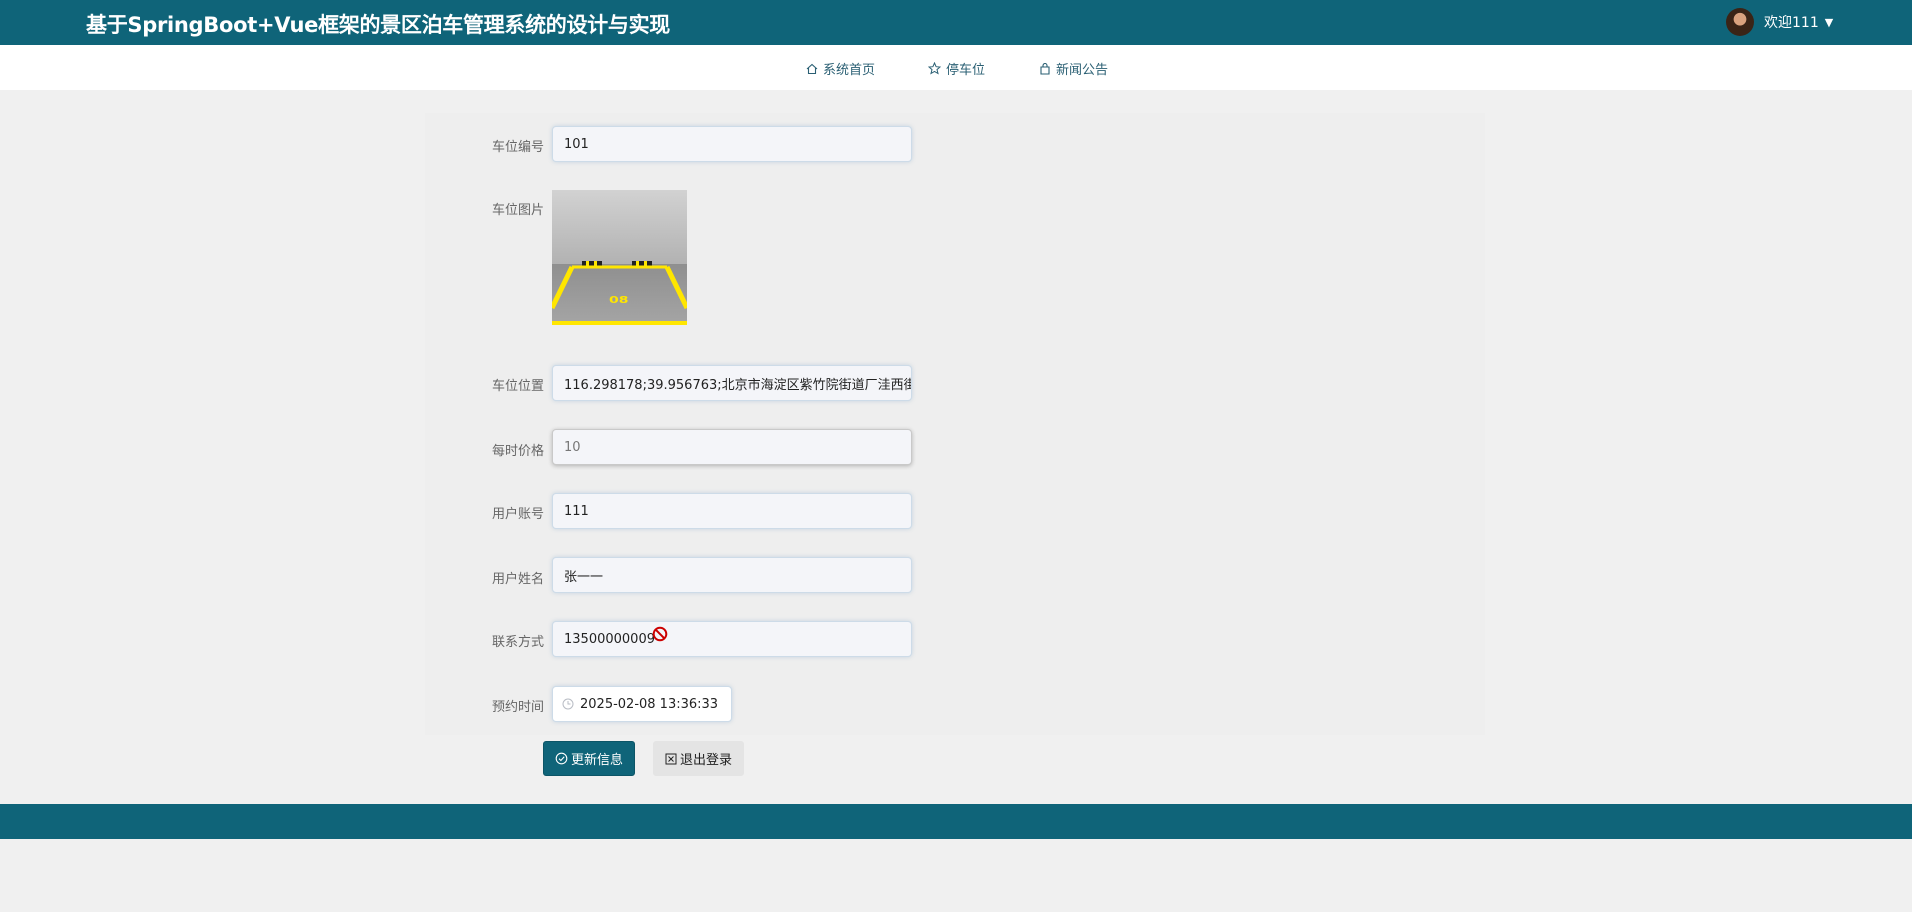  Describe the element at coordinates (517, 707) in the screenshot. I see `reserve-time-label: 预约时间` at that location.